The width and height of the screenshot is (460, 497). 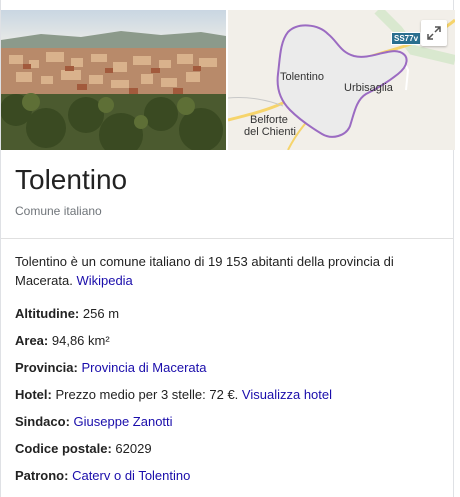 What do you see at coordinates (143, 367) in the screenshot?
I see `provincia-link: Provincia di Macerata` at bounding box center [143, 367].